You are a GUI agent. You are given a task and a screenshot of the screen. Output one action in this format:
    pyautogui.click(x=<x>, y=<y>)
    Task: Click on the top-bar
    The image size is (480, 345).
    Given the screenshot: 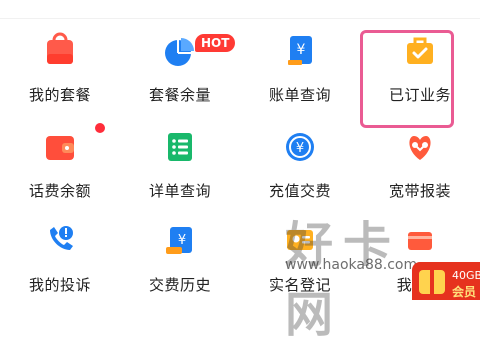 What is the action you would take?
    pyautogui.click(x=240, y=9)
    